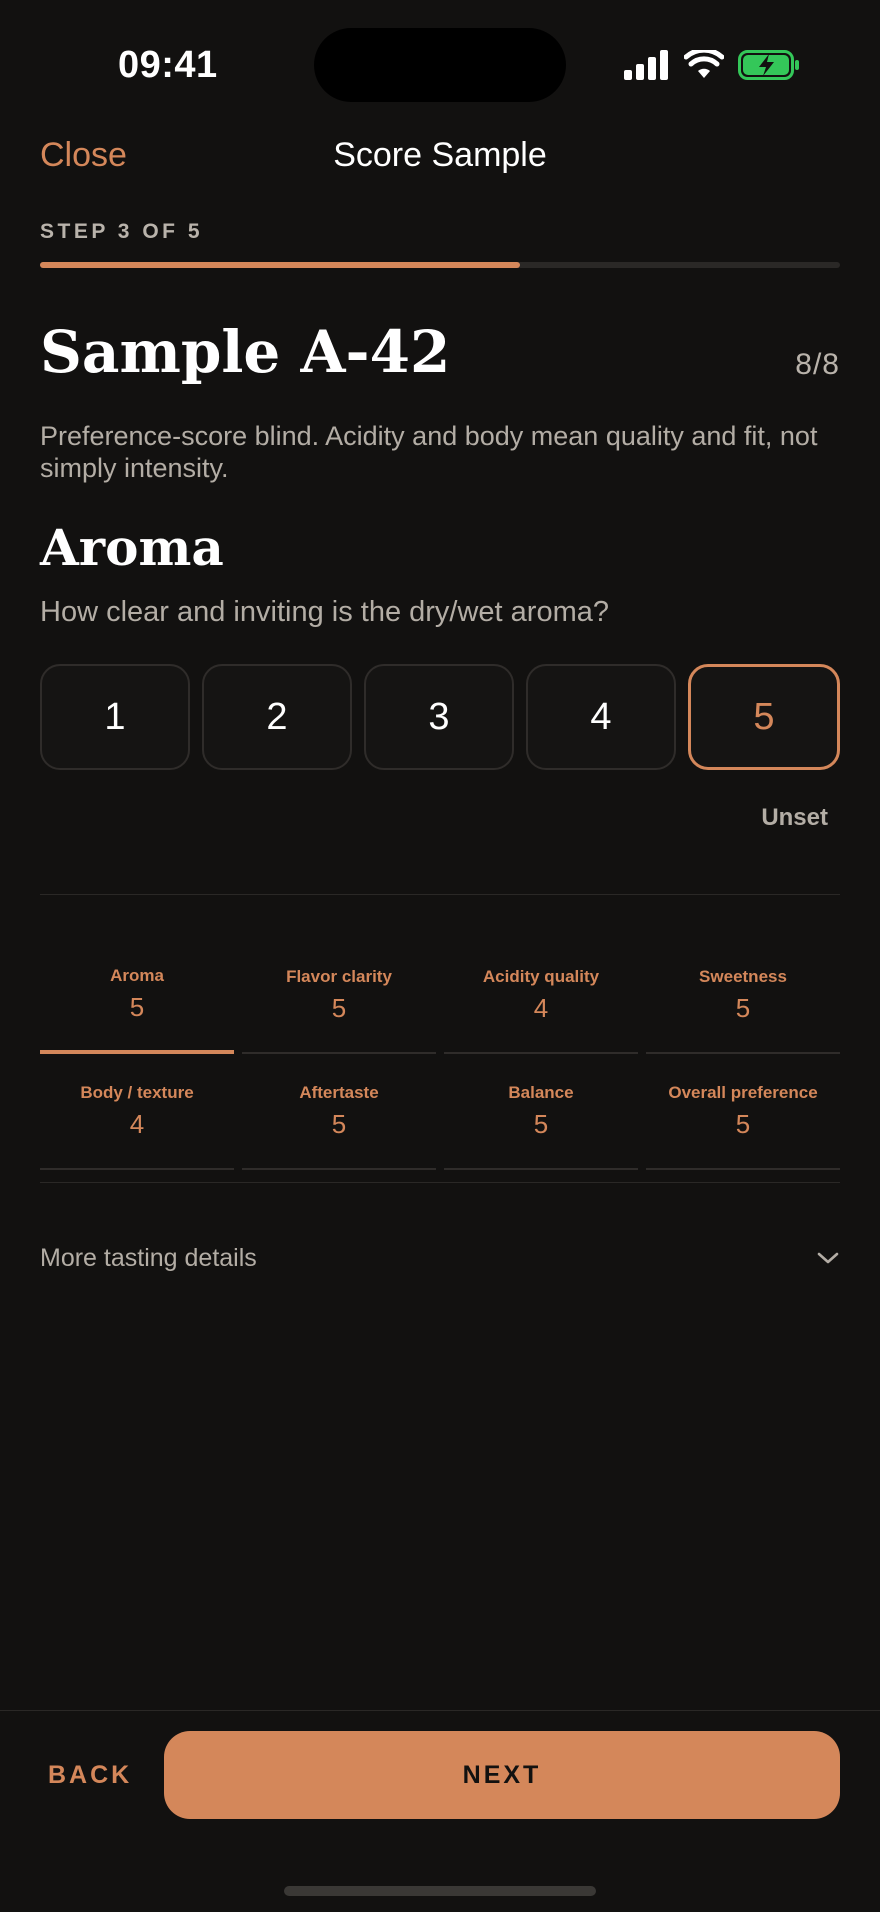  I want to click on next-button: NEXT, so click(502, 1775).